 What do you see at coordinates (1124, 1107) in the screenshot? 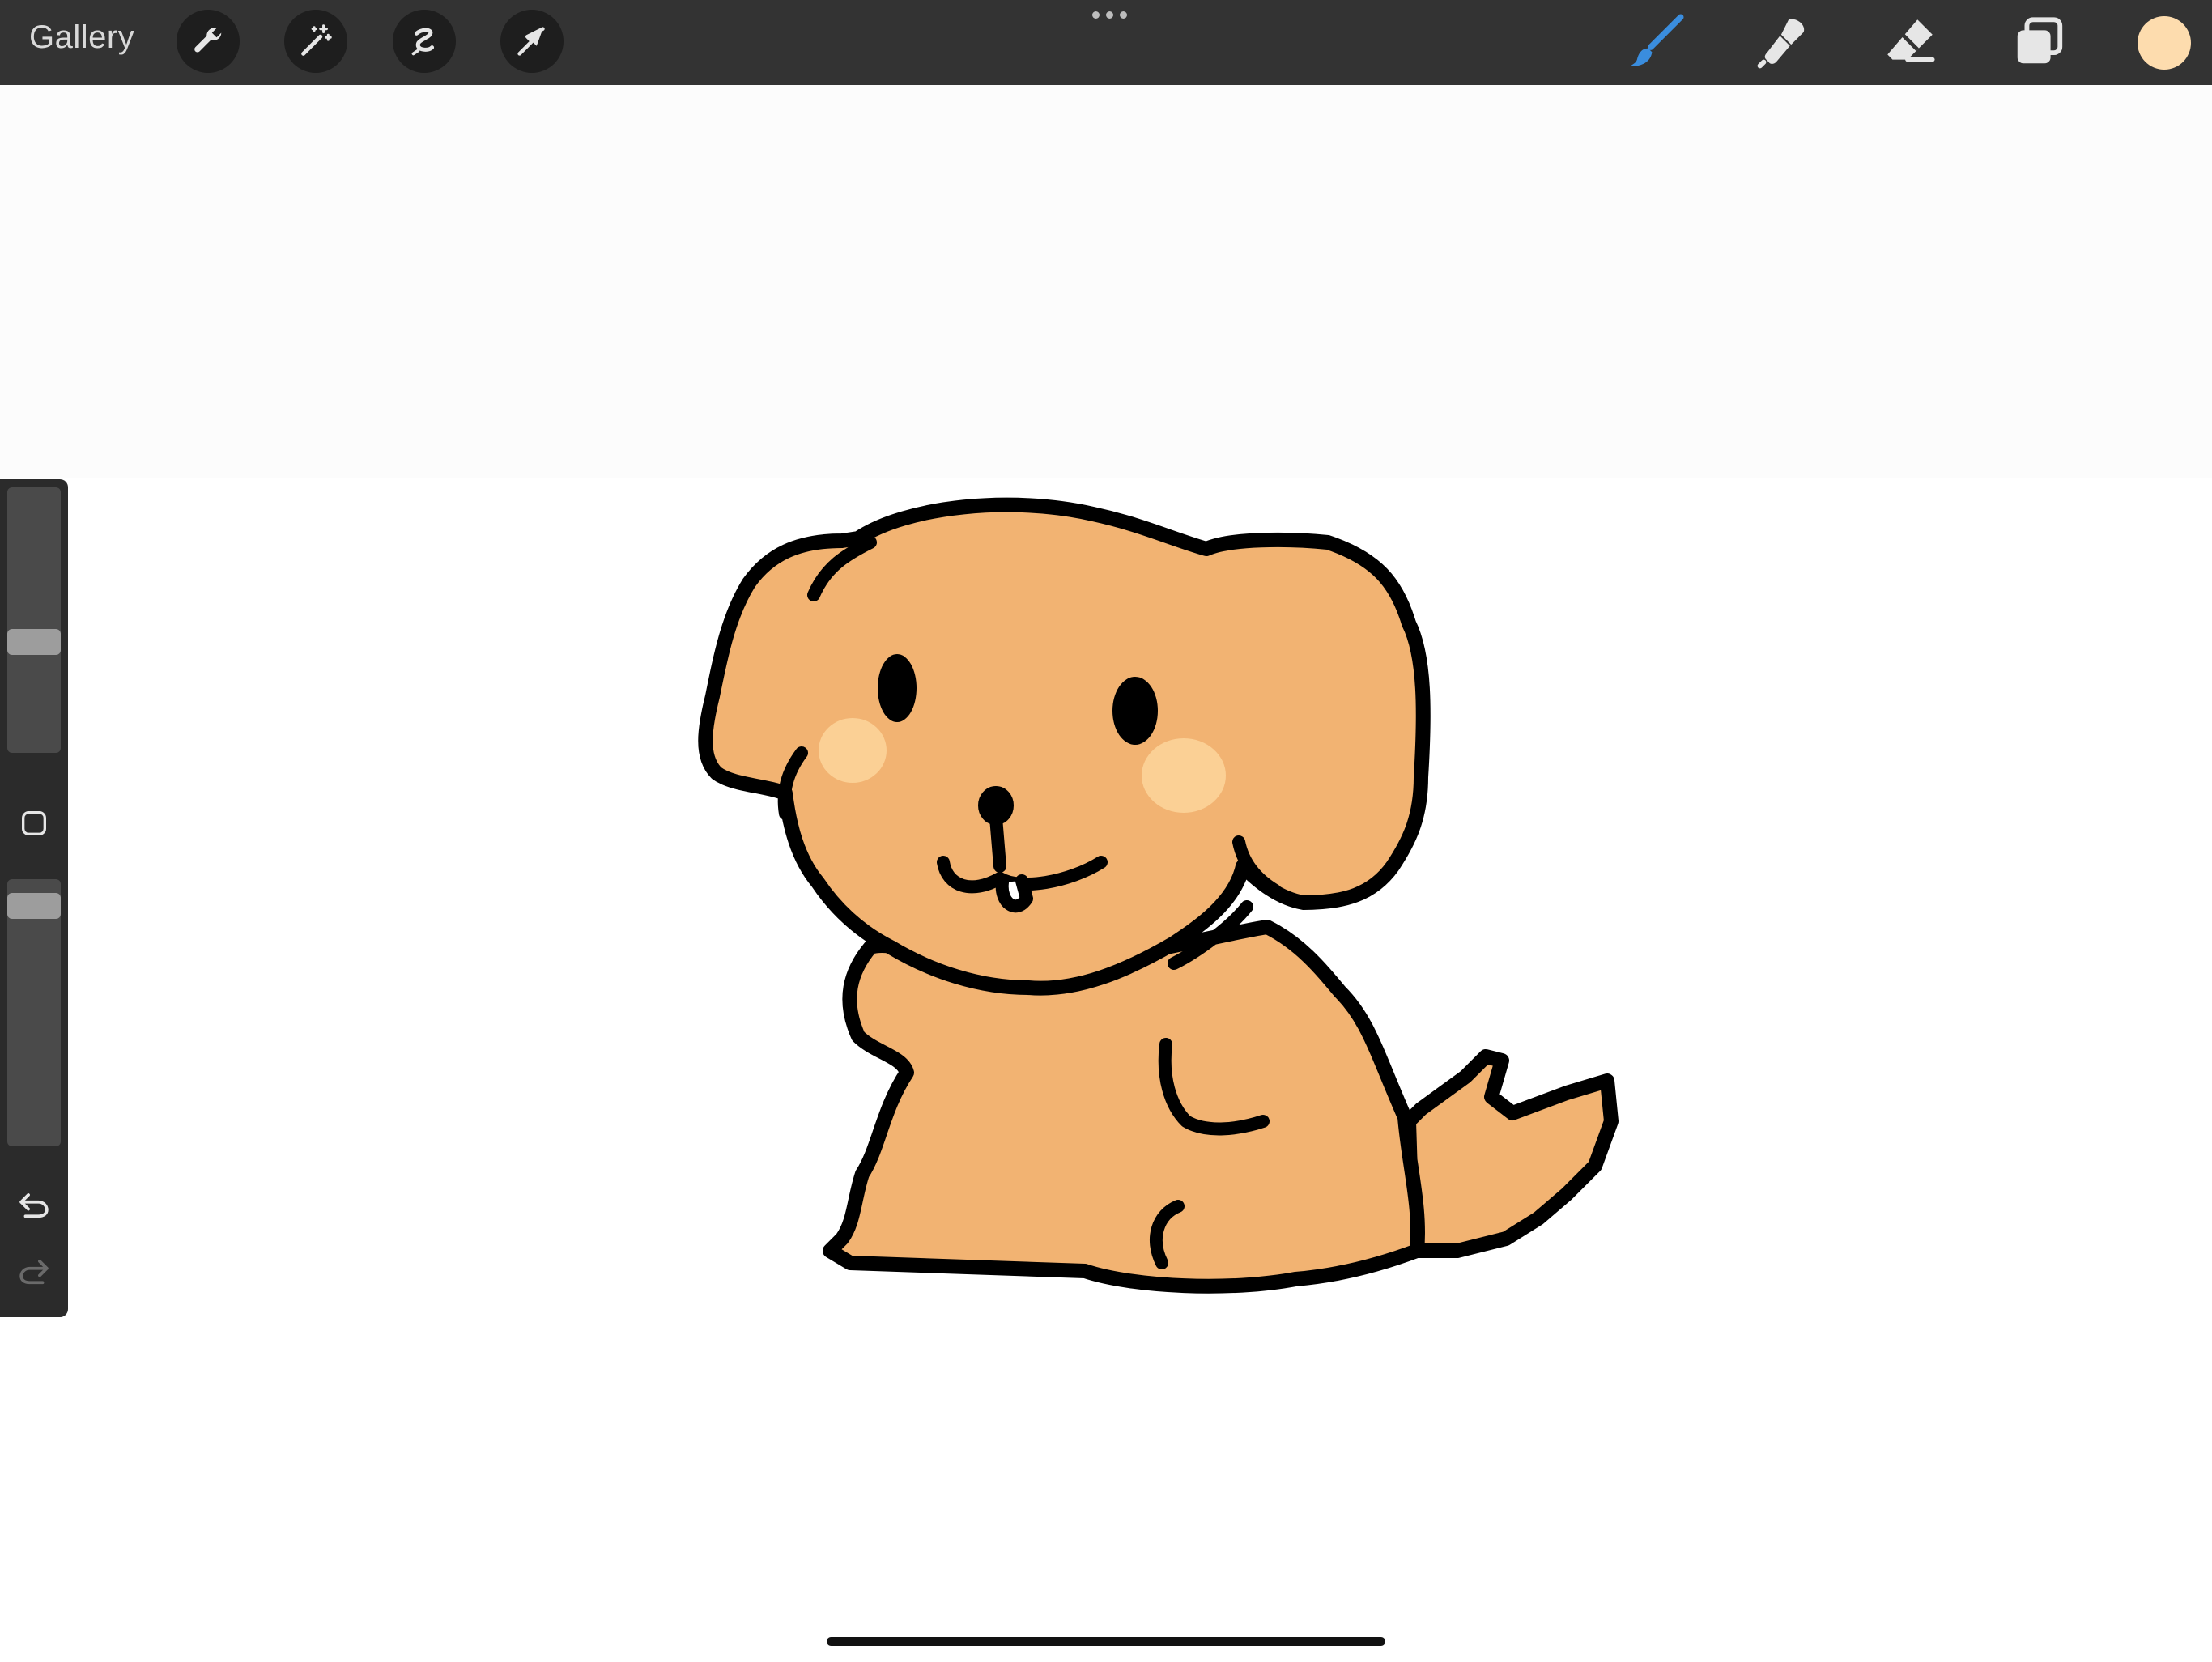
I see `body` at bounding box center [1124, 1107].